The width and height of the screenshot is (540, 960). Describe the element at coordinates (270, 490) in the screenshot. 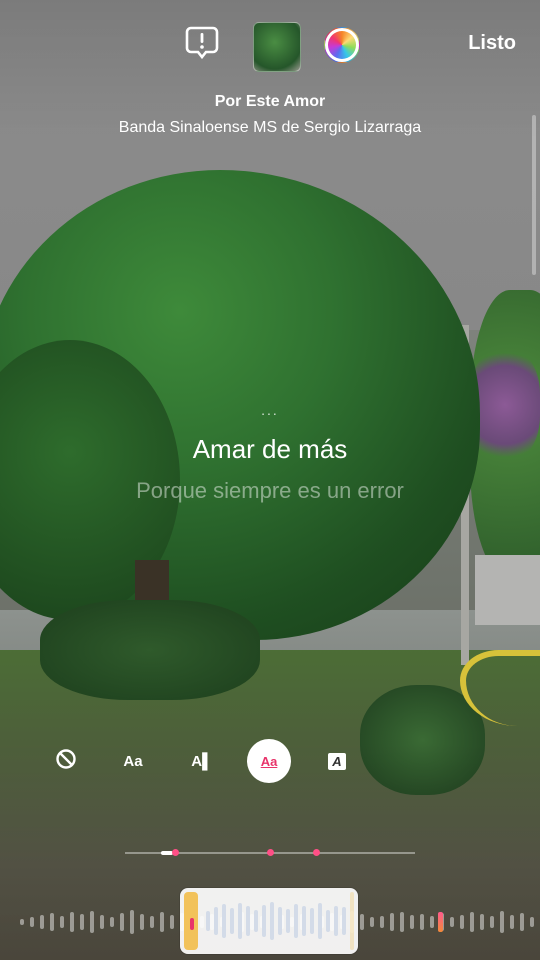

I see `lyric-next-line: Porque siempre es un error` at that location.